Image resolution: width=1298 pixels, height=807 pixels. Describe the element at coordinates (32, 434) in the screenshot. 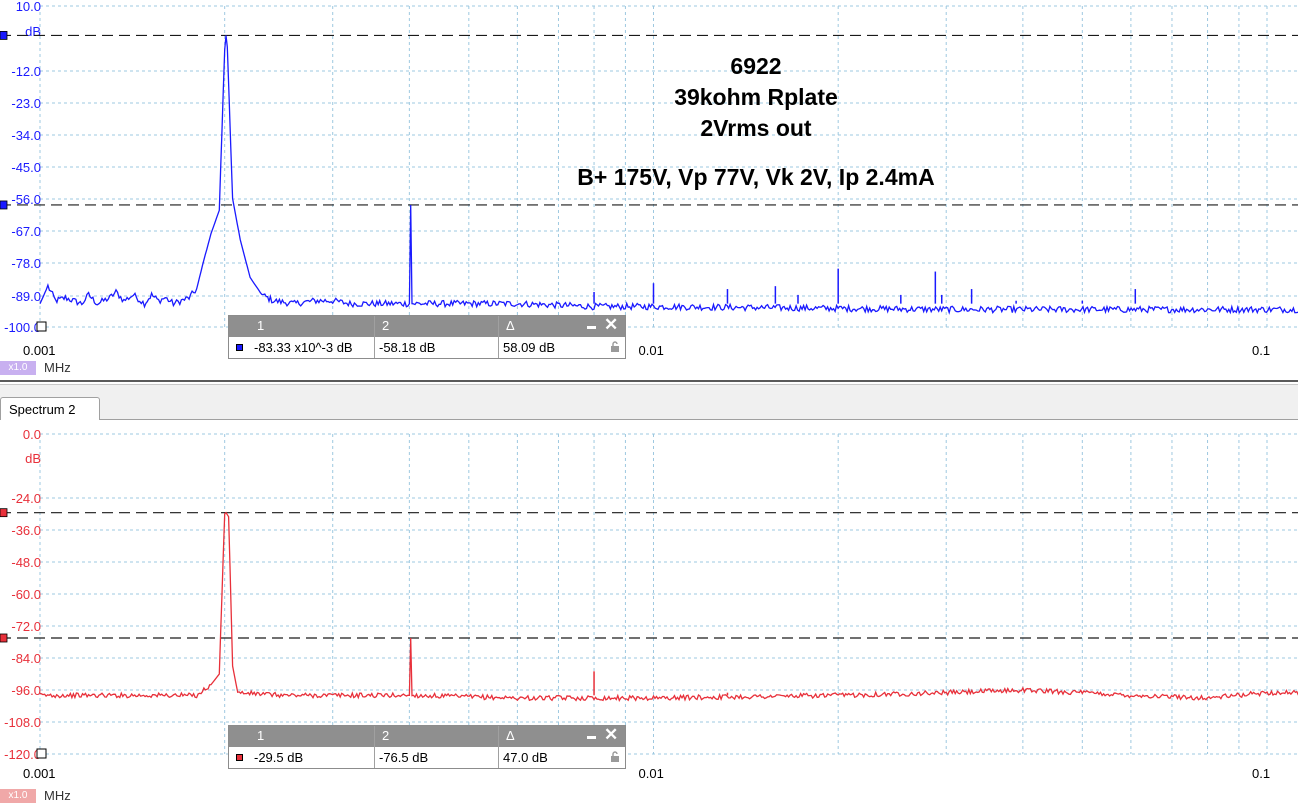

I see `y-tick-label: 0.0` at that location.